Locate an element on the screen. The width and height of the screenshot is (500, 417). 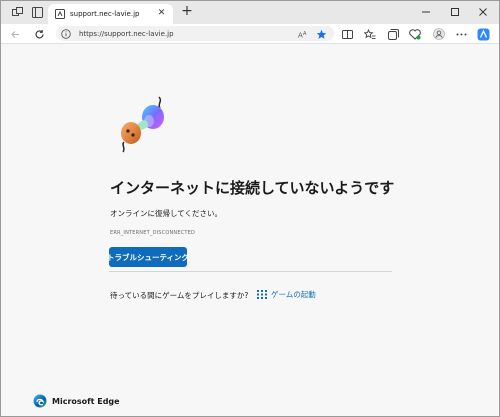
minimize-icon is located at coordinates (426, 12).